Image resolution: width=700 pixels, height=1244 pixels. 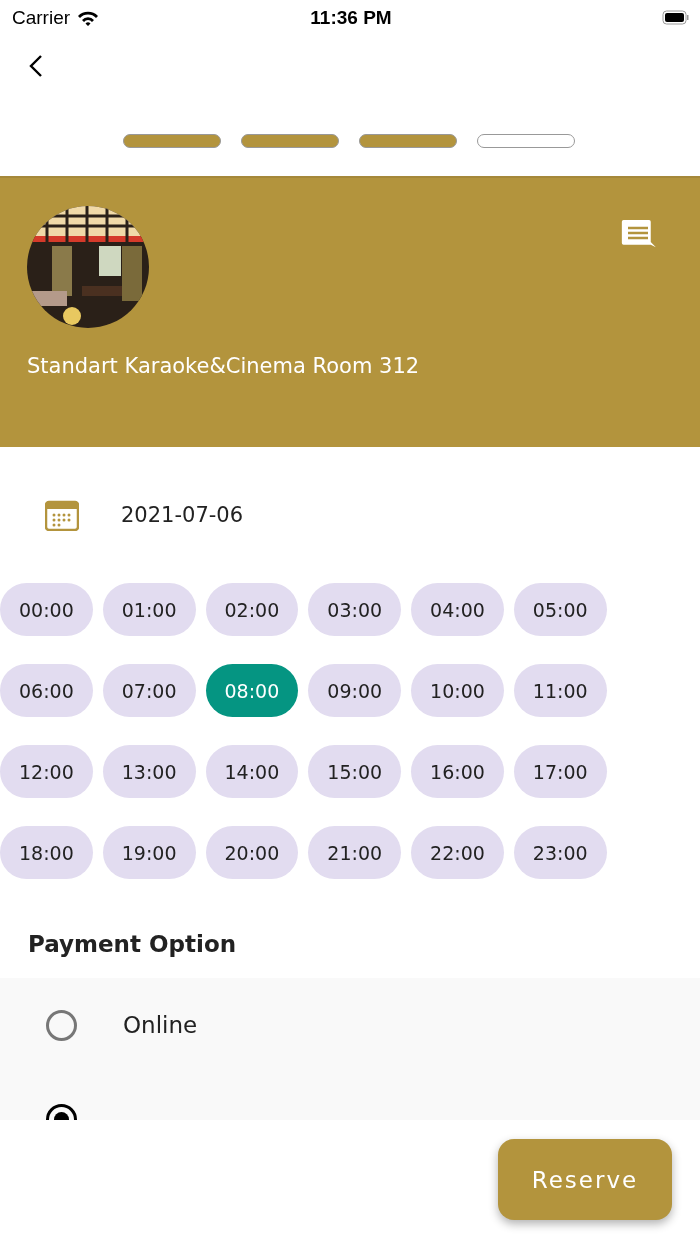 What do you see at coordinates (355, 609) in the screenshot?
I see `time-slot-chip: 03:00` at bounding box center [355, 609].